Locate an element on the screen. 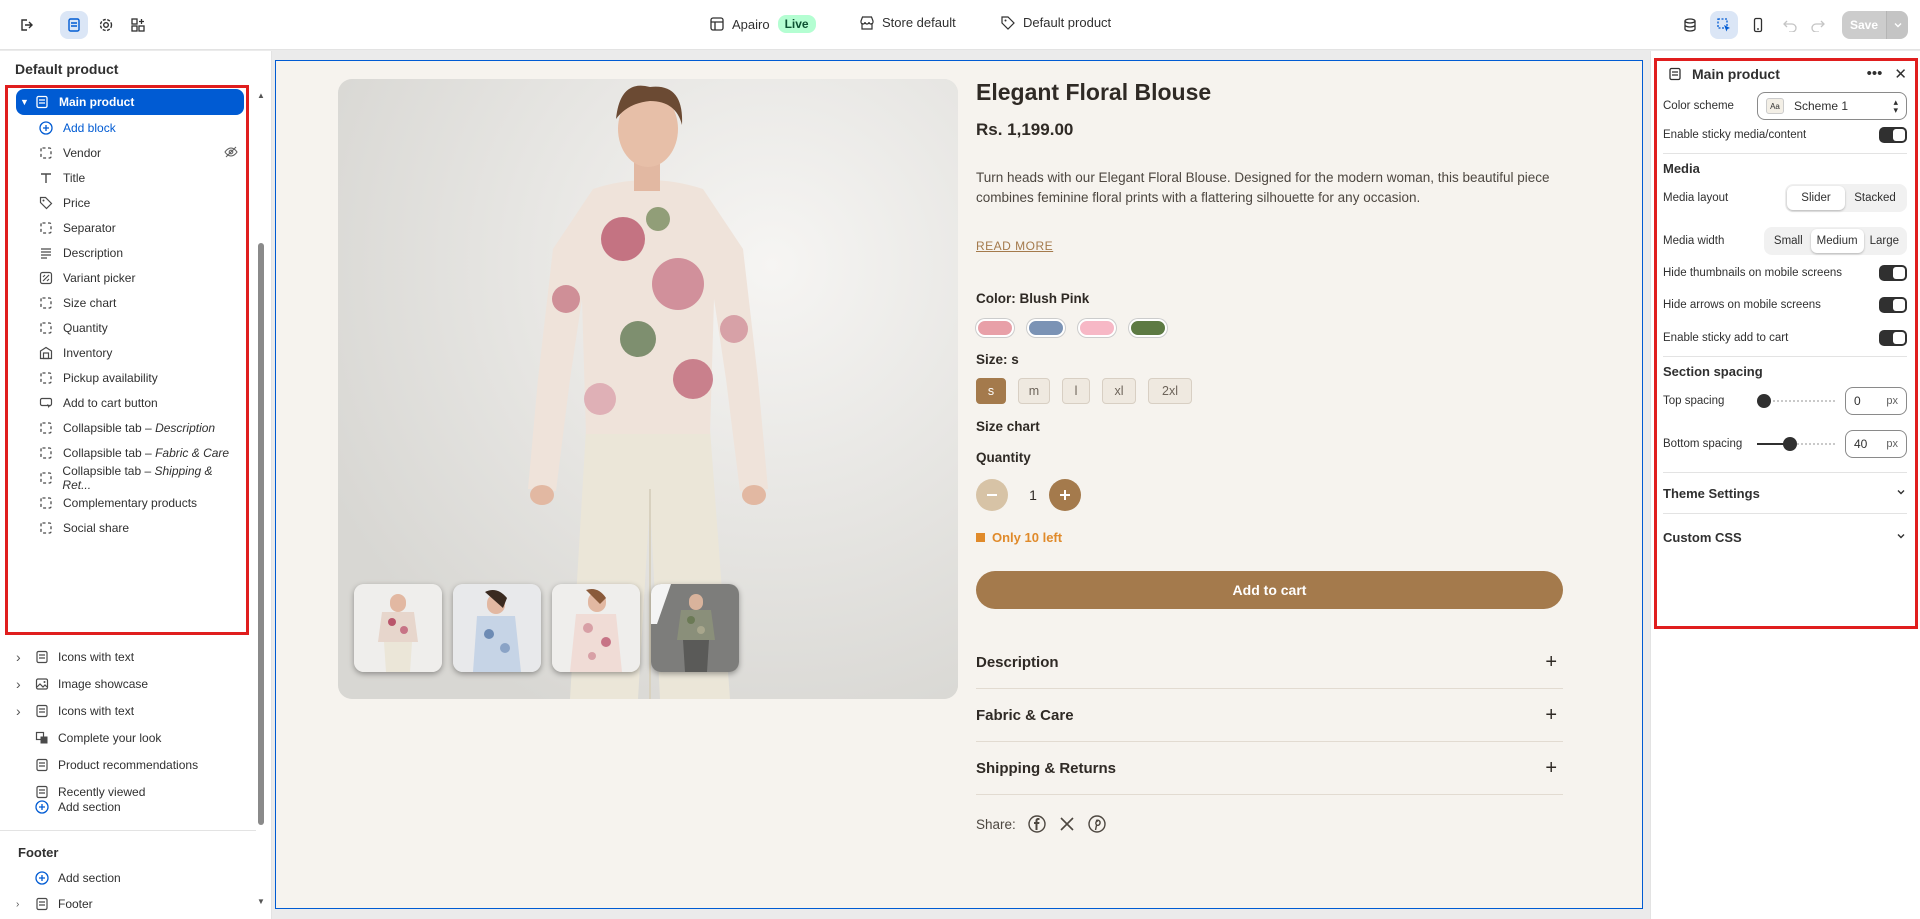  close-icon: ✕ is located at coordinates (1900, 74).